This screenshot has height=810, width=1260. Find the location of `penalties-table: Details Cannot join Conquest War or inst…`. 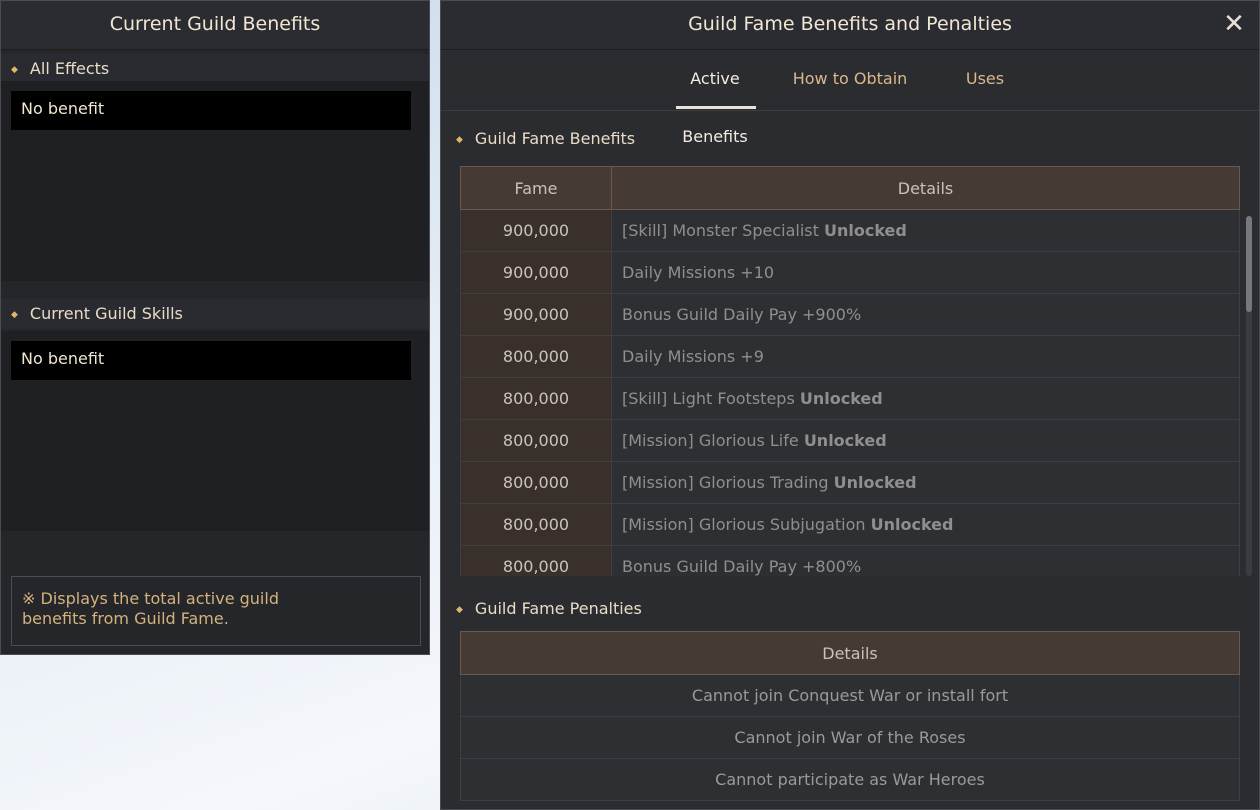

penalties-table: Details Cannot join Conquest War or inst… is located at coordinates (850, 716).